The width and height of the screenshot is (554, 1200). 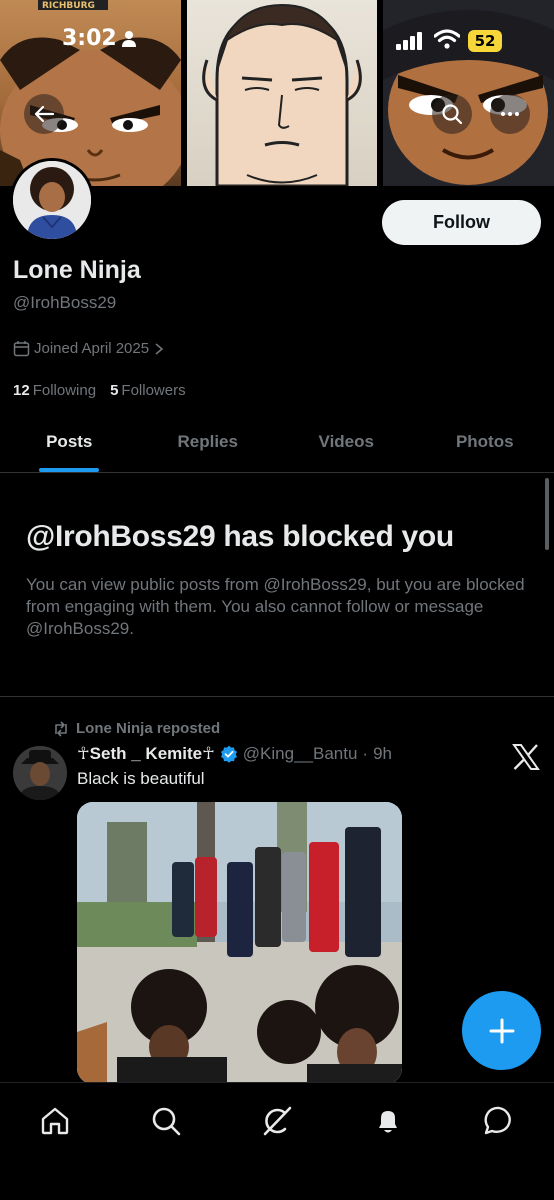 I want to click on post-media-image, so click(x=239, y=943).